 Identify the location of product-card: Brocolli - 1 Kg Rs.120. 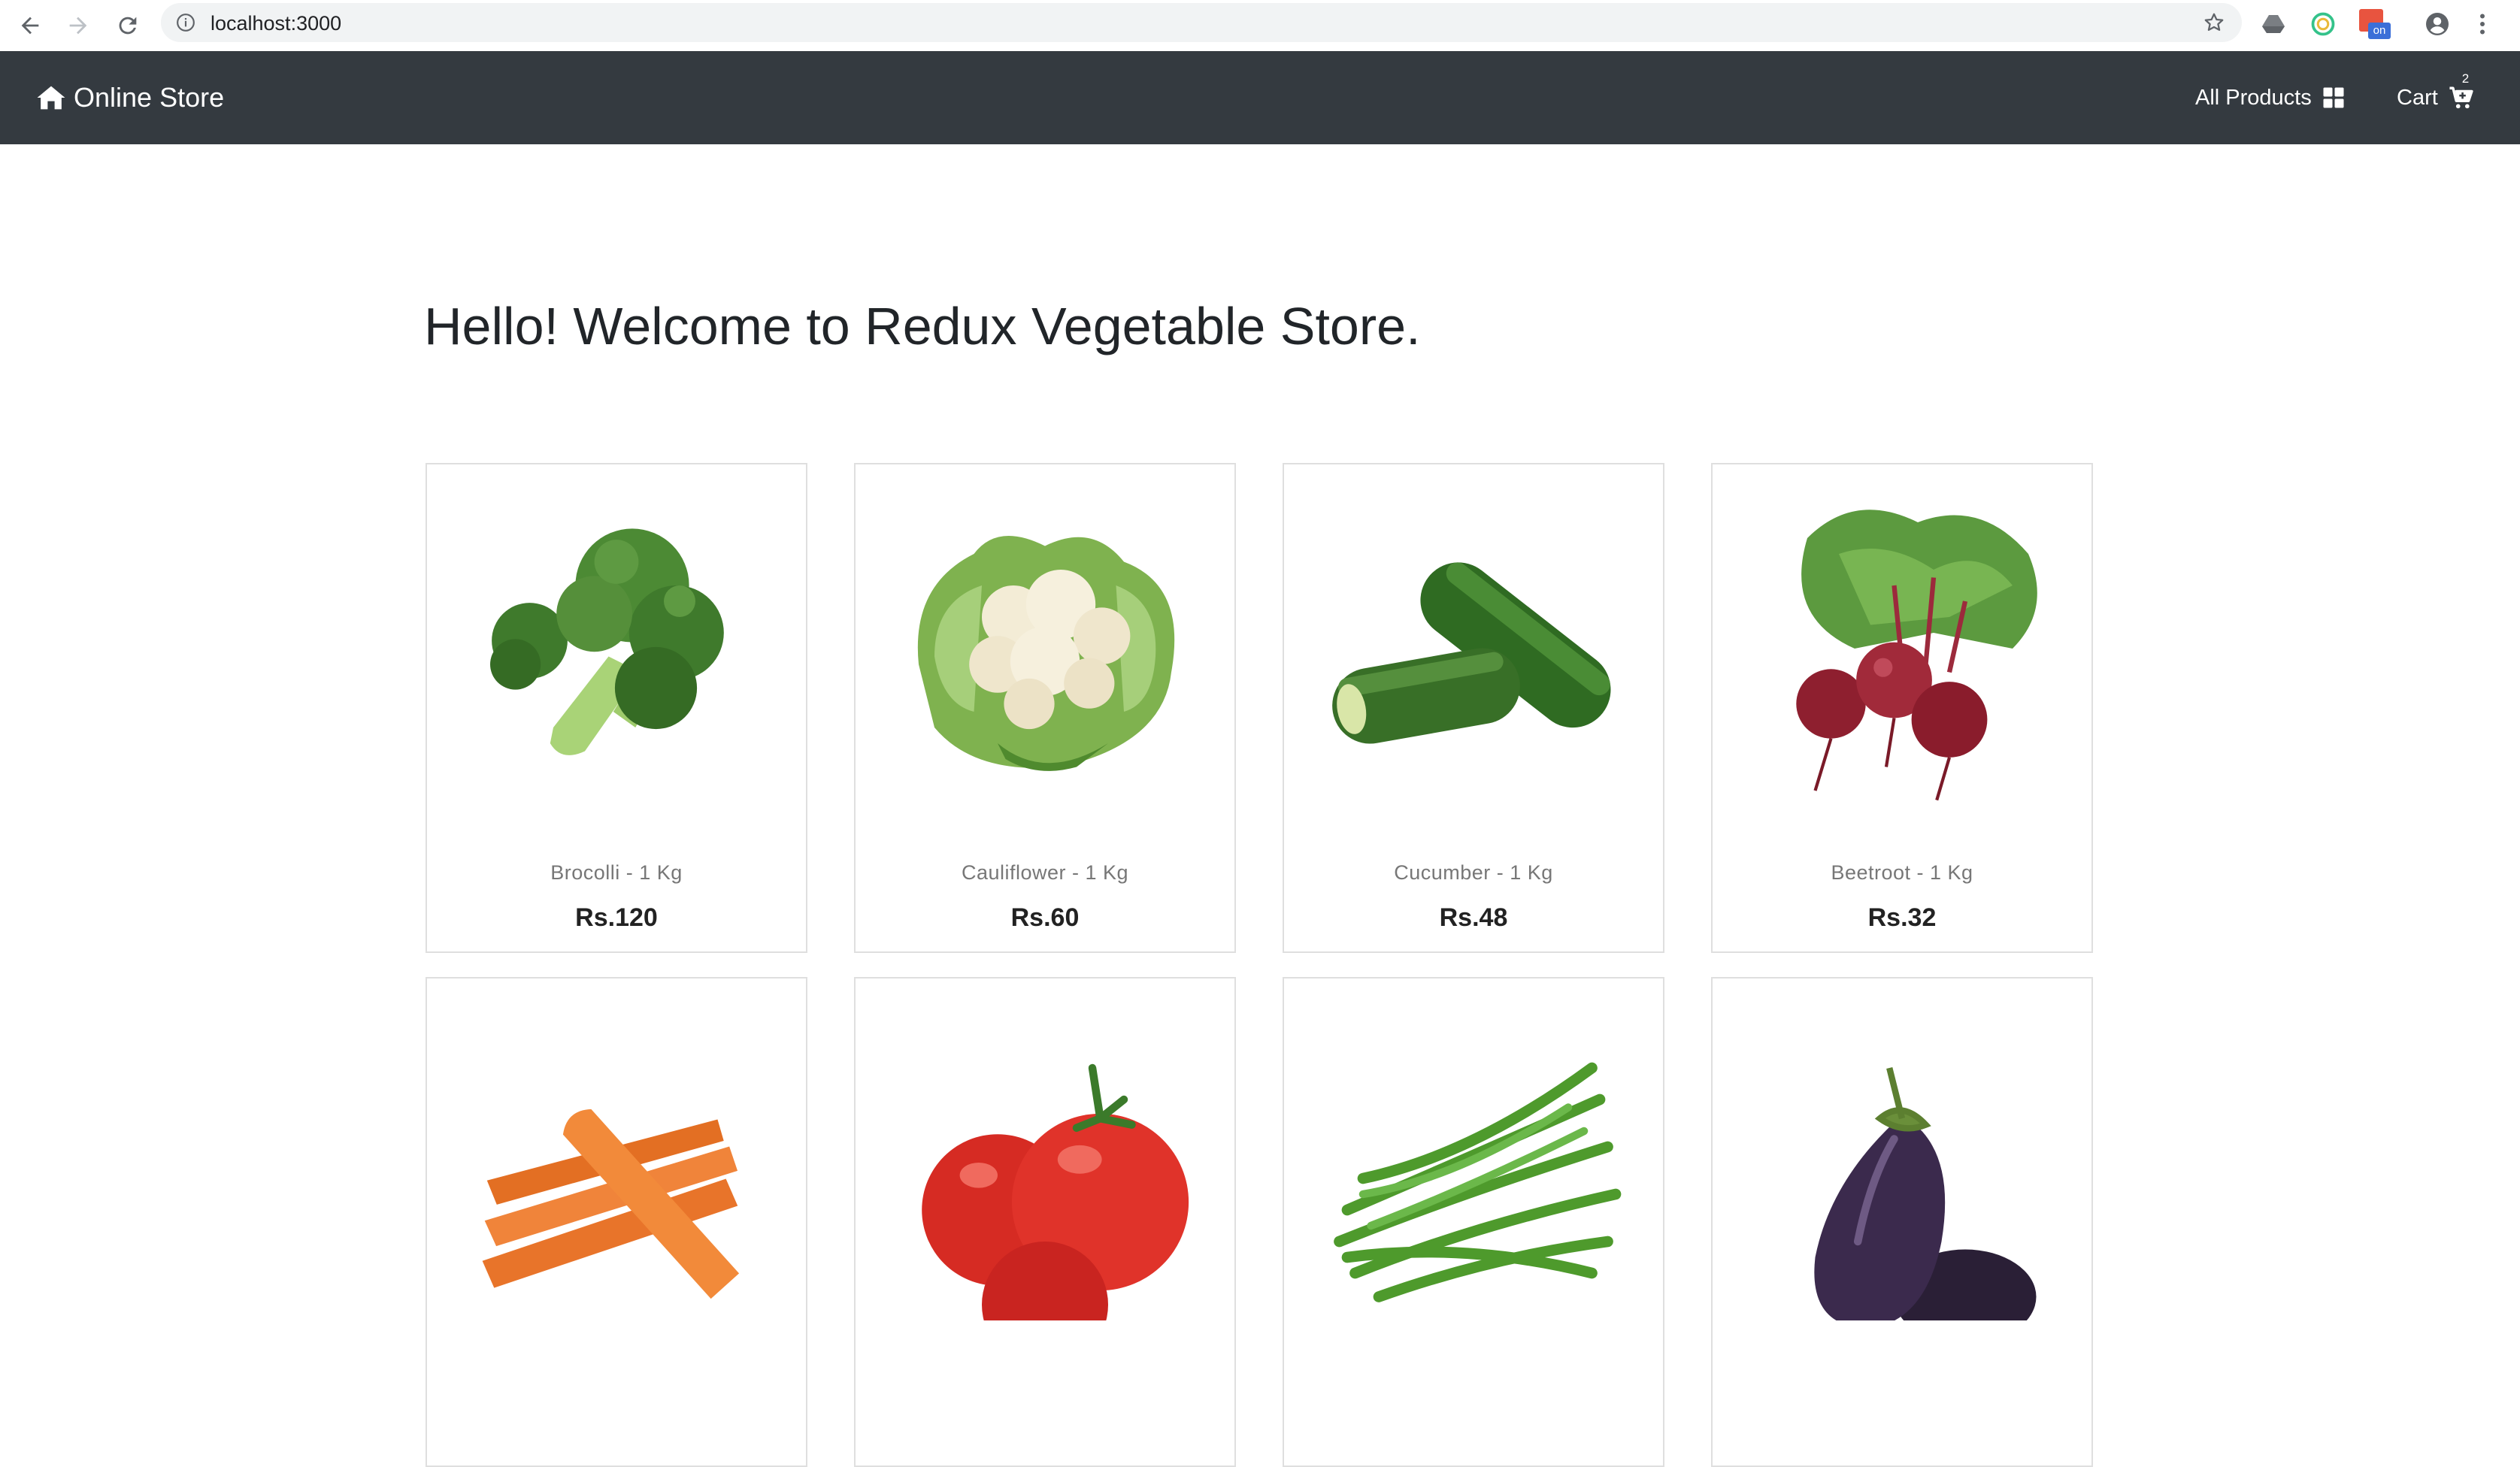
(616, 708).